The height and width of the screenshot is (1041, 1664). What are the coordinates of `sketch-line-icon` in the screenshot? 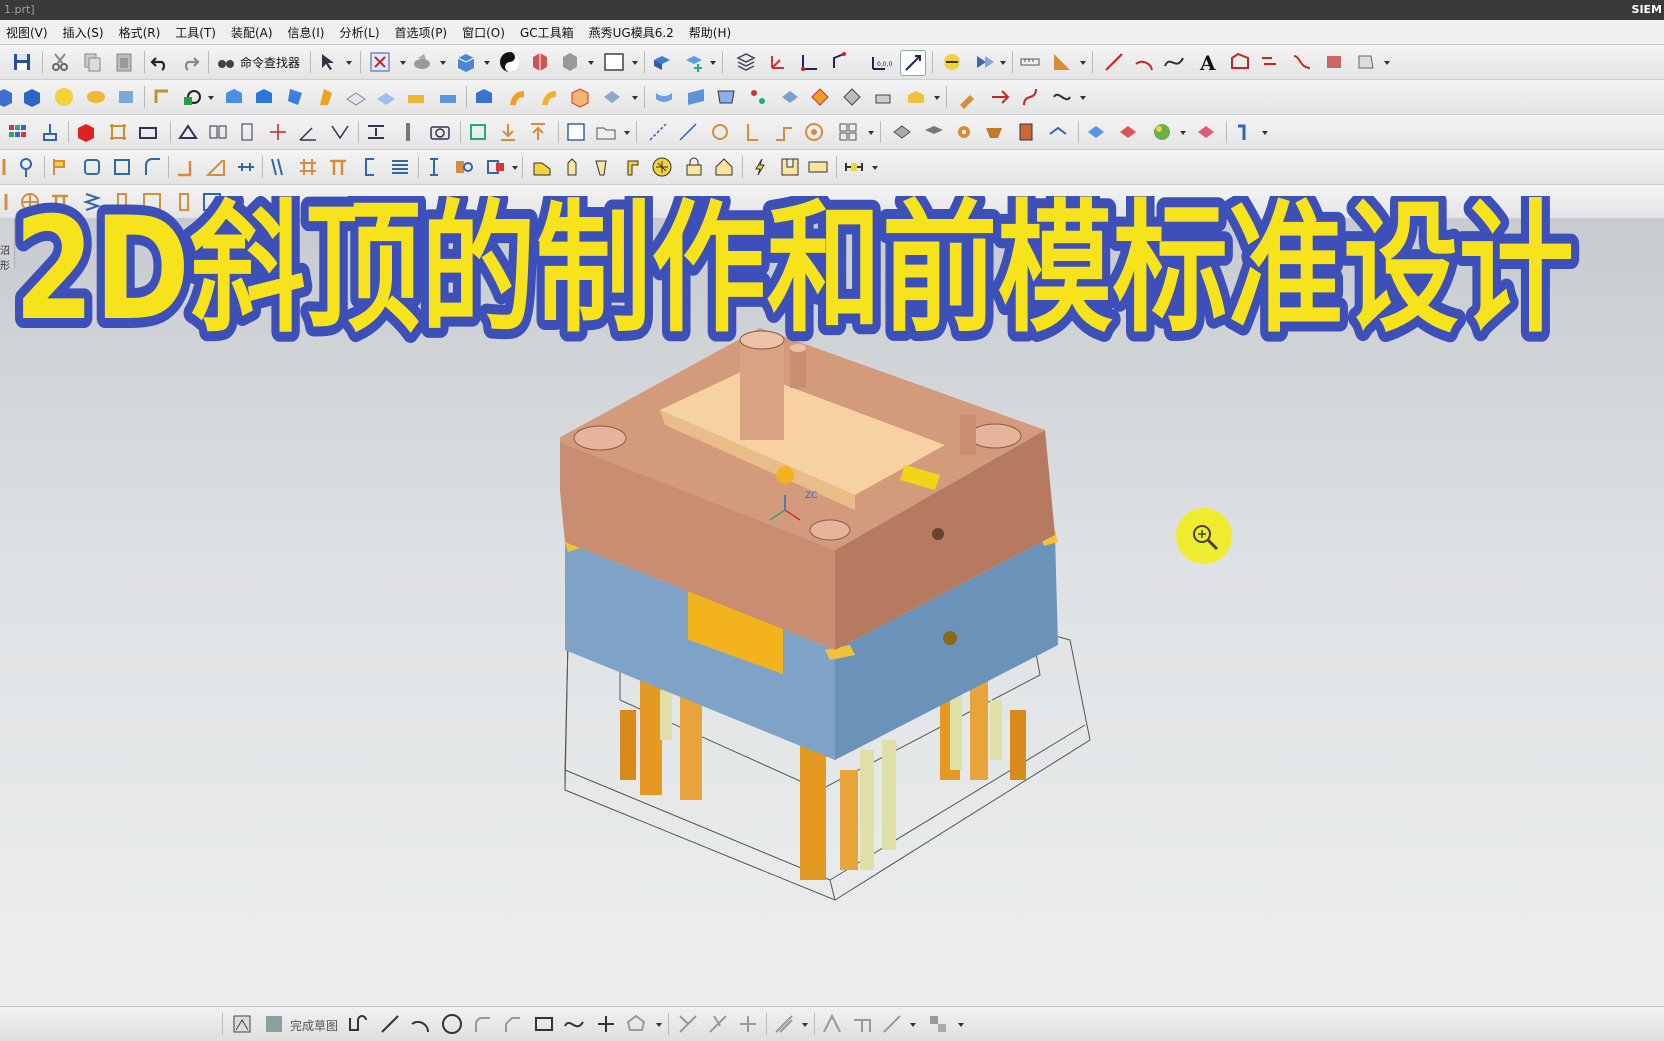 It's located at (7, 167).